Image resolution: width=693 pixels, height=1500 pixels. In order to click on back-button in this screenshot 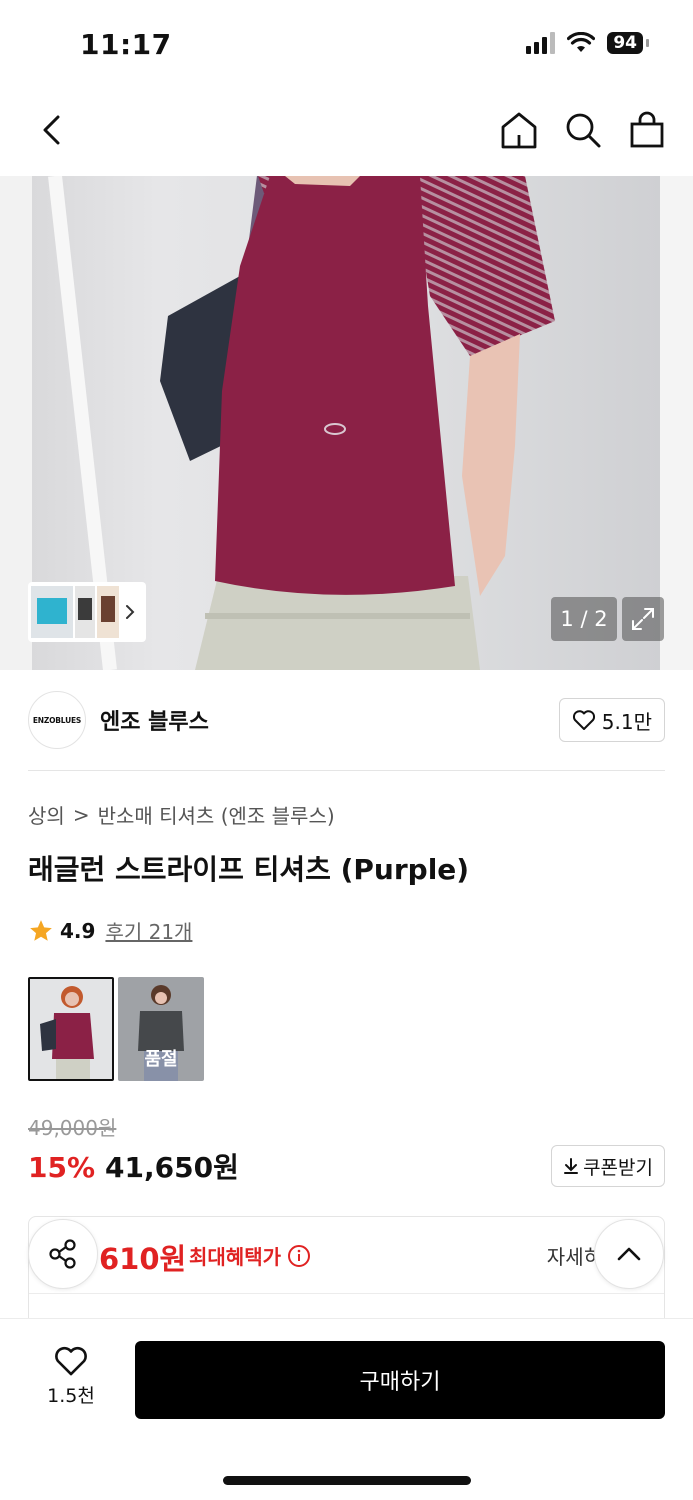, I will do `click(52, 130)`.